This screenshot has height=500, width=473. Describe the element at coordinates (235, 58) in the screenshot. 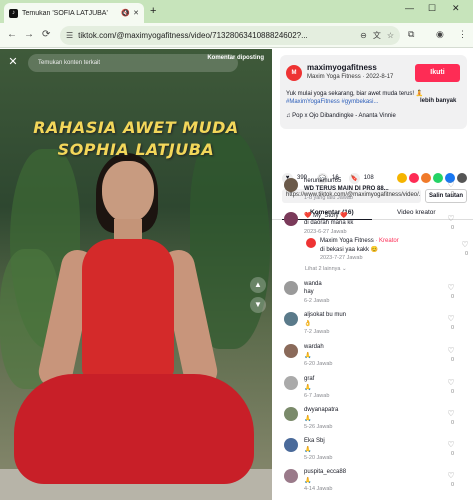

I see `report-link: Komentar diposting` at that location.